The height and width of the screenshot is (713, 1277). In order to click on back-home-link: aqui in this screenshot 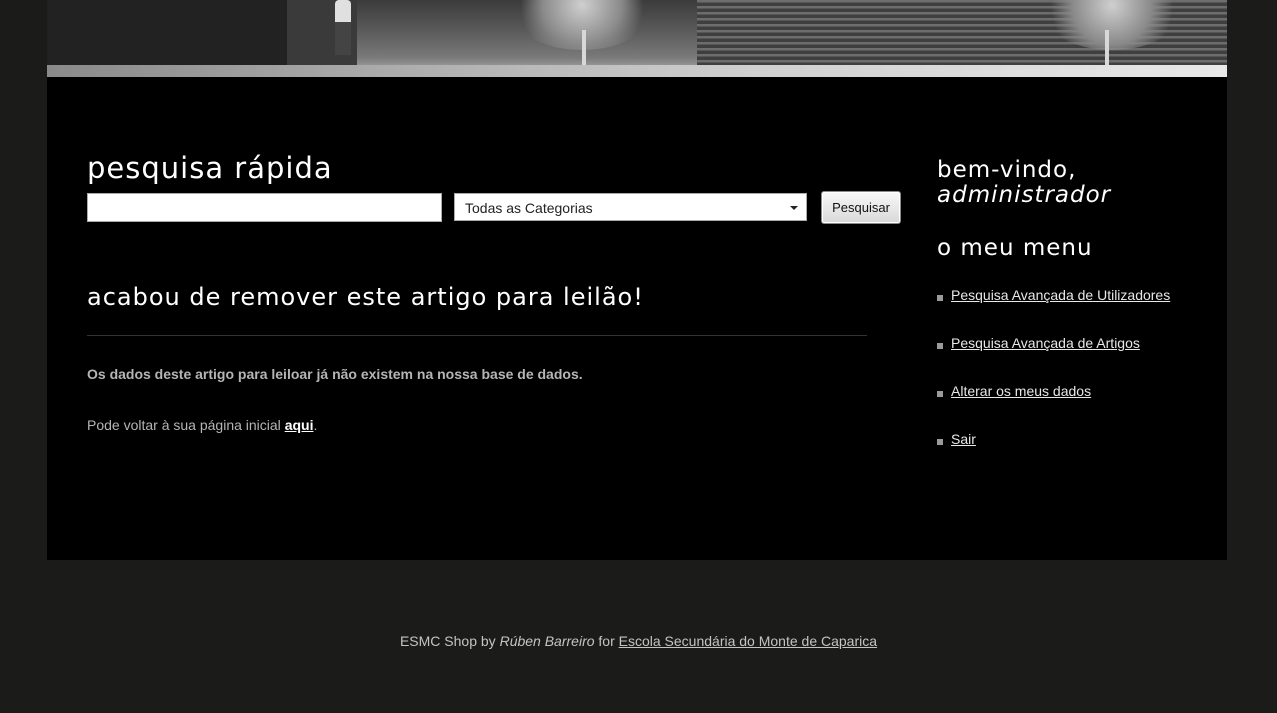, I will do `click(299, 425)`.